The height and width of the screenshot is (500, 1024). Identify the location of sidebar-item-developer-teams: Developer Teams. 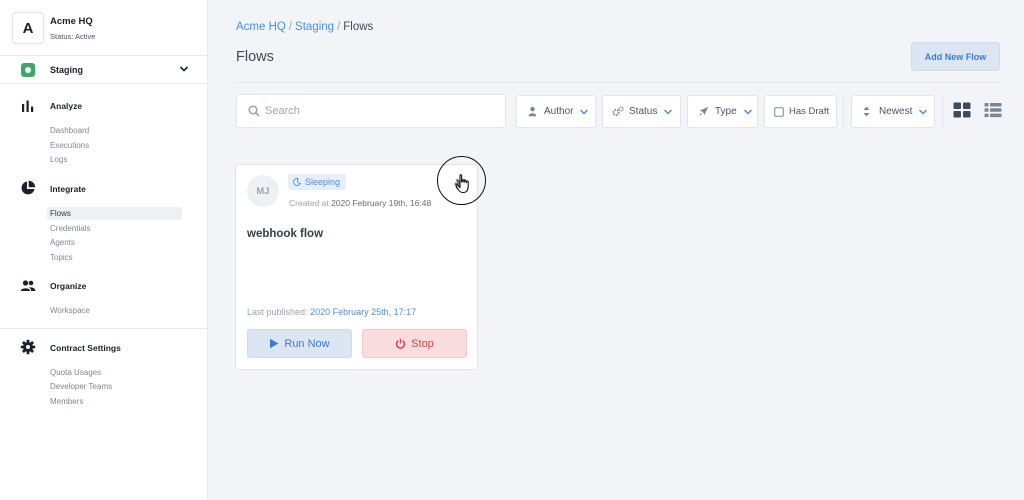
(81, 386).